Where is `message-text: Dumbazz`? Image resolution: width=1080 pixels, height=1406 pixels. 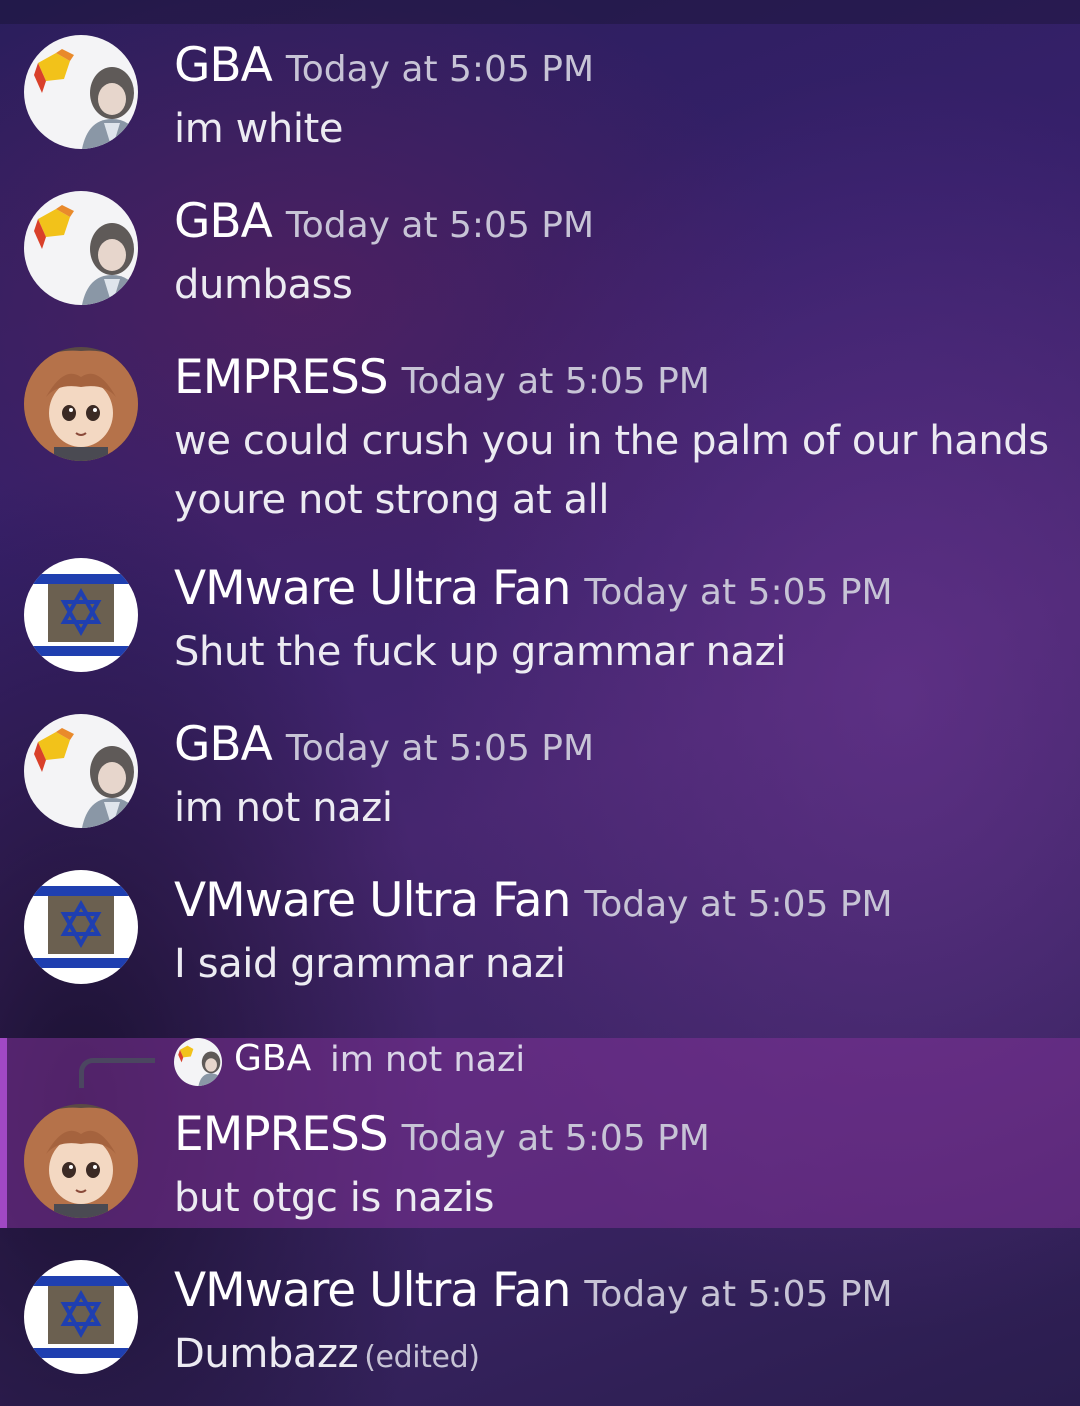 message-text: Dumbazz is located at coordinates (266, 1354).